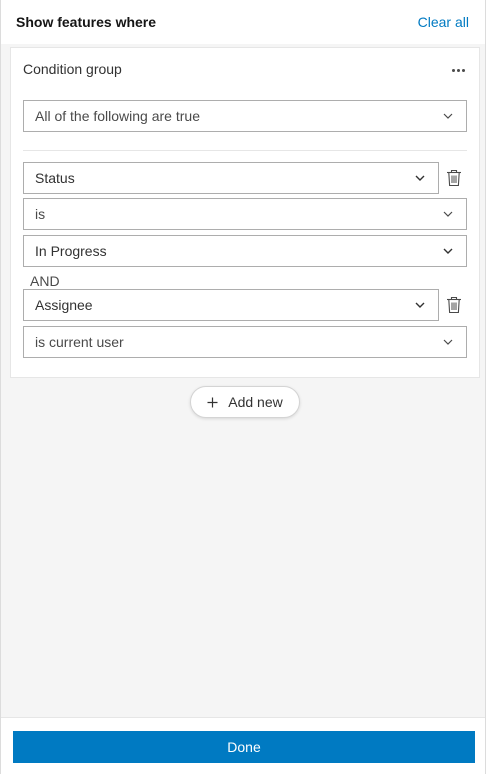  I want to click on add-new-button: Add new, so click(245, 402).